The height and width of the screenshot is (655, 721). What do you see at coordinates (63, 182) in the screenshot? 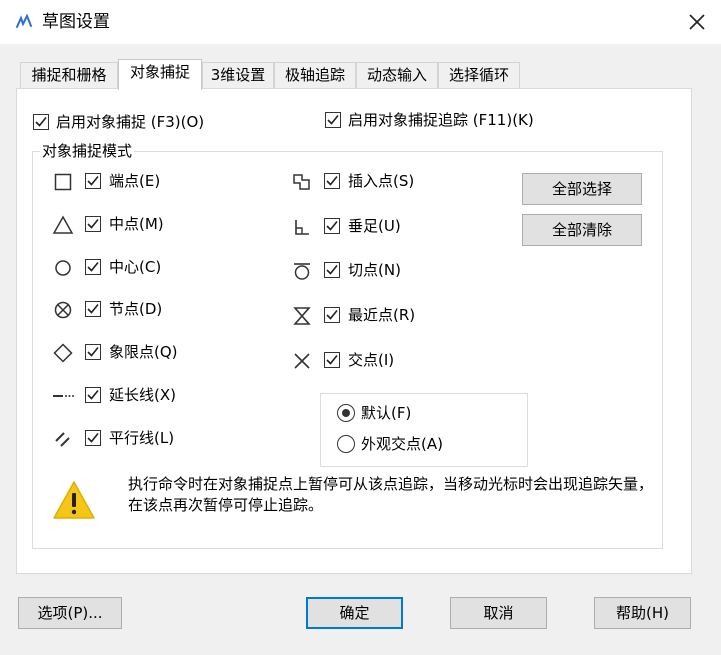
I see `square-icon` at bounding box center [63, 182].